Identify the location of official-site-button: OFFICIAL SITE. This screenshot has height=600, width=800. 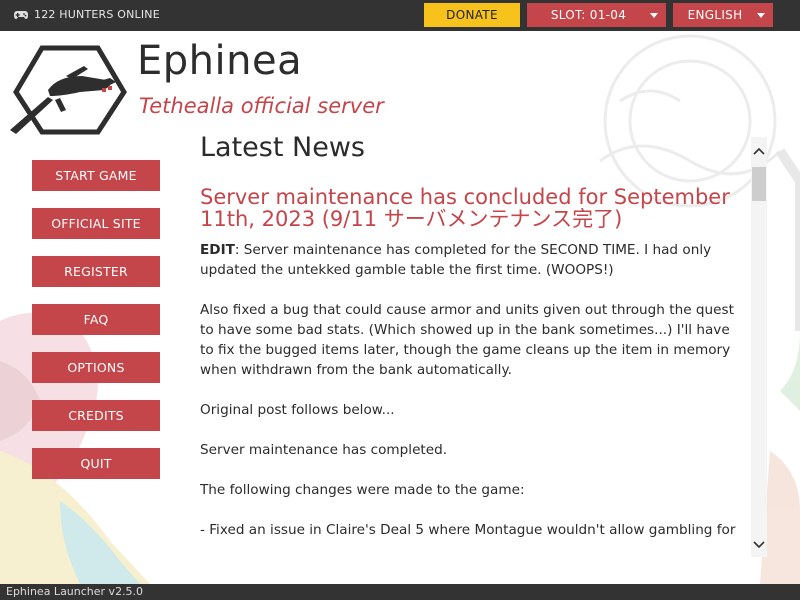
(96, 223).